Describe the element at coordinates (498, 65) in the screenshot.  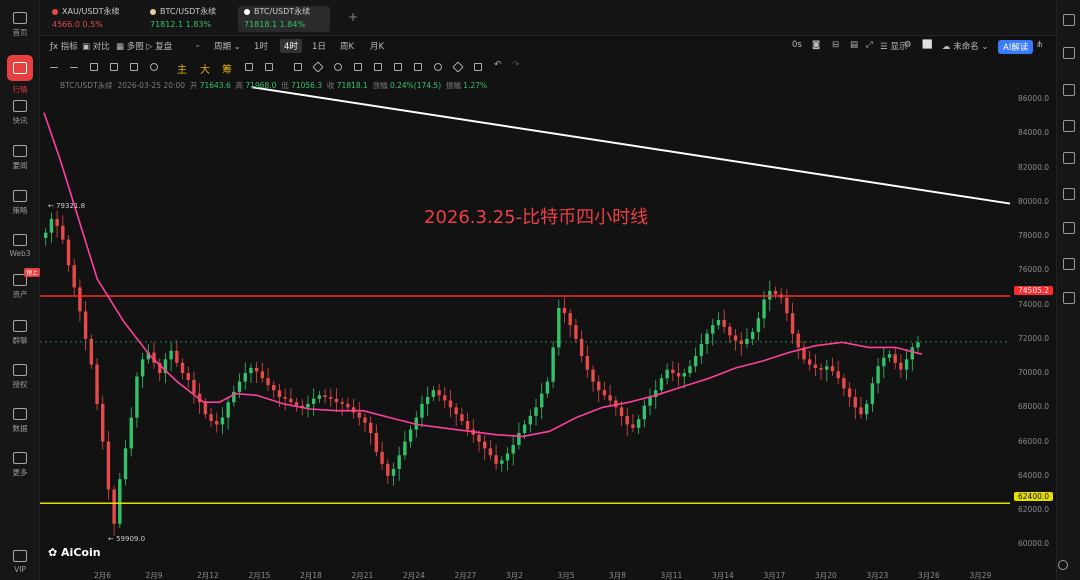
I see `undo-icon: ↶` at that location.